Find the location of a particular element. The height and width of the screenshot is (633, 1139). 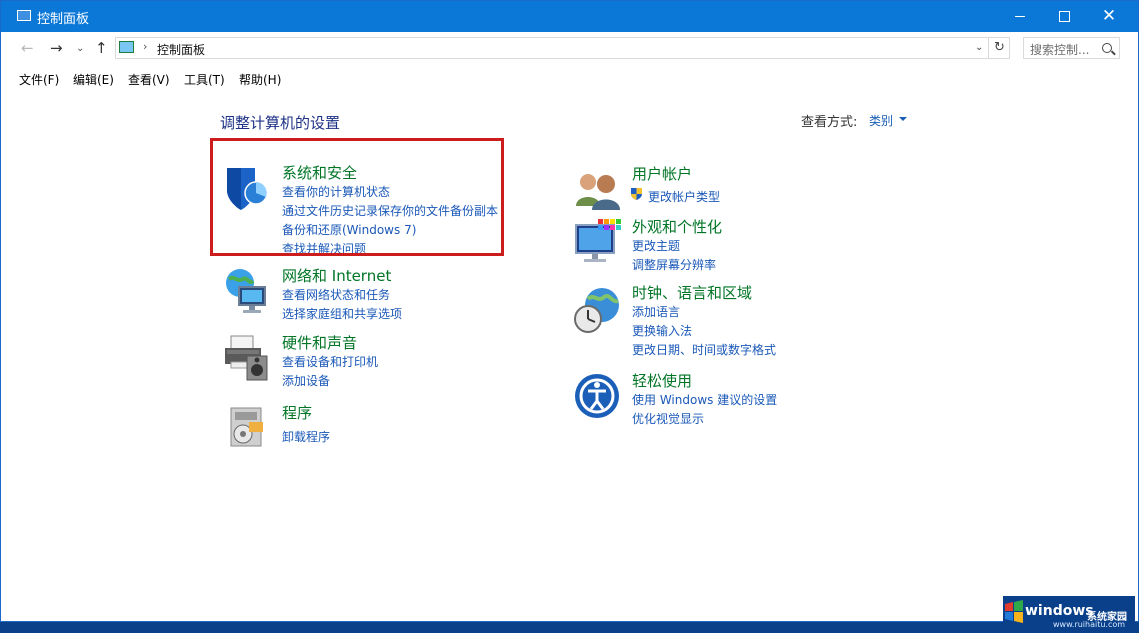

minimize-button is located at coordinates (1020, 16).